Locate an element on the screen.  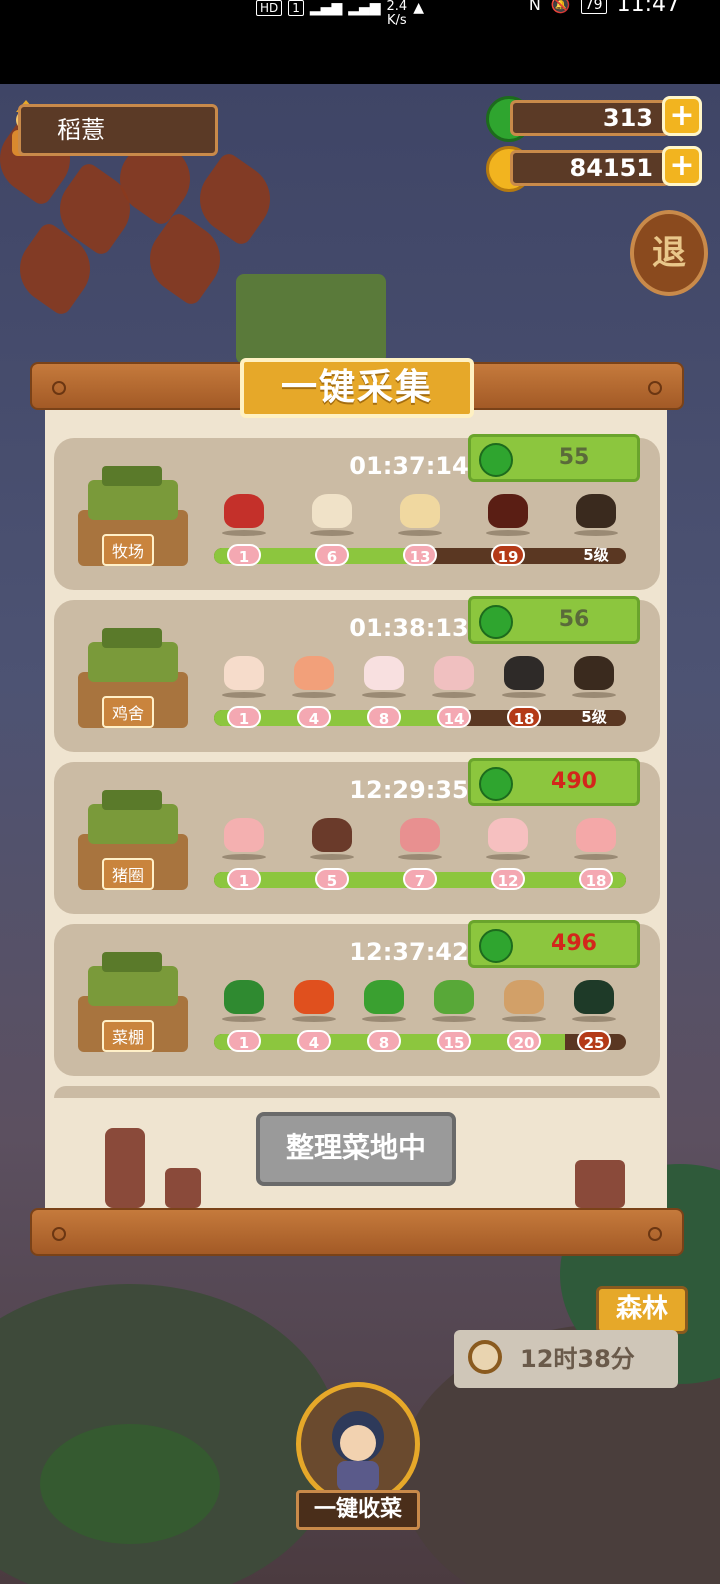
speed-up-button: 56 is located at coordinates (554, 620).